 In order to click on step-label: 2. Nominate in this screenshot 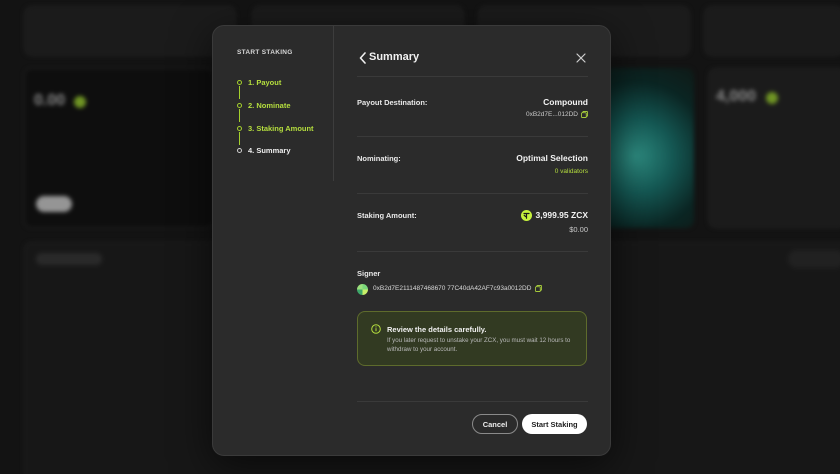, I will do `click(269, 105)`.